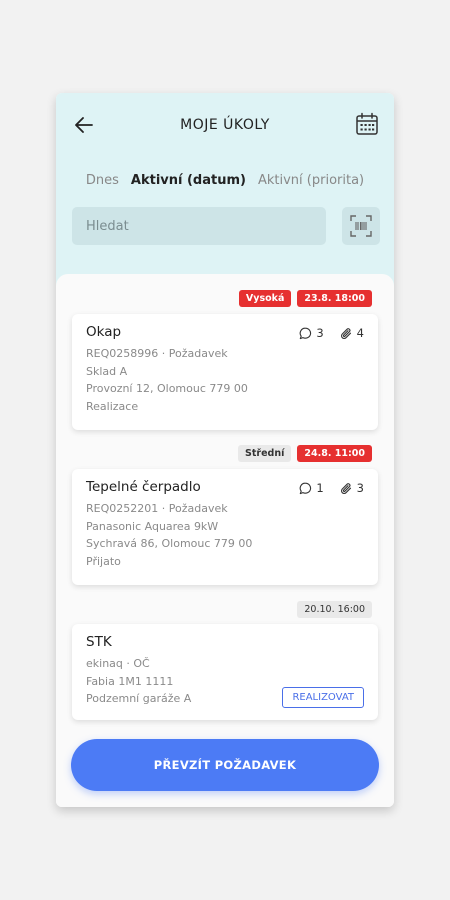  Describe the element at coordinates (360, 488) in the screenshot. I see `attachment-count: 3` at that location.